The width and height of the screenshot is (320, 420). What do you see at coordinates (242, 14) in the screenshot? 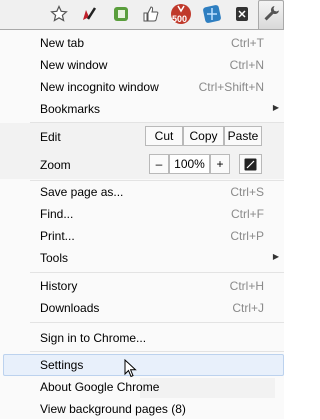
I see `cut-extension-icon` at bounding box center [242, 14].